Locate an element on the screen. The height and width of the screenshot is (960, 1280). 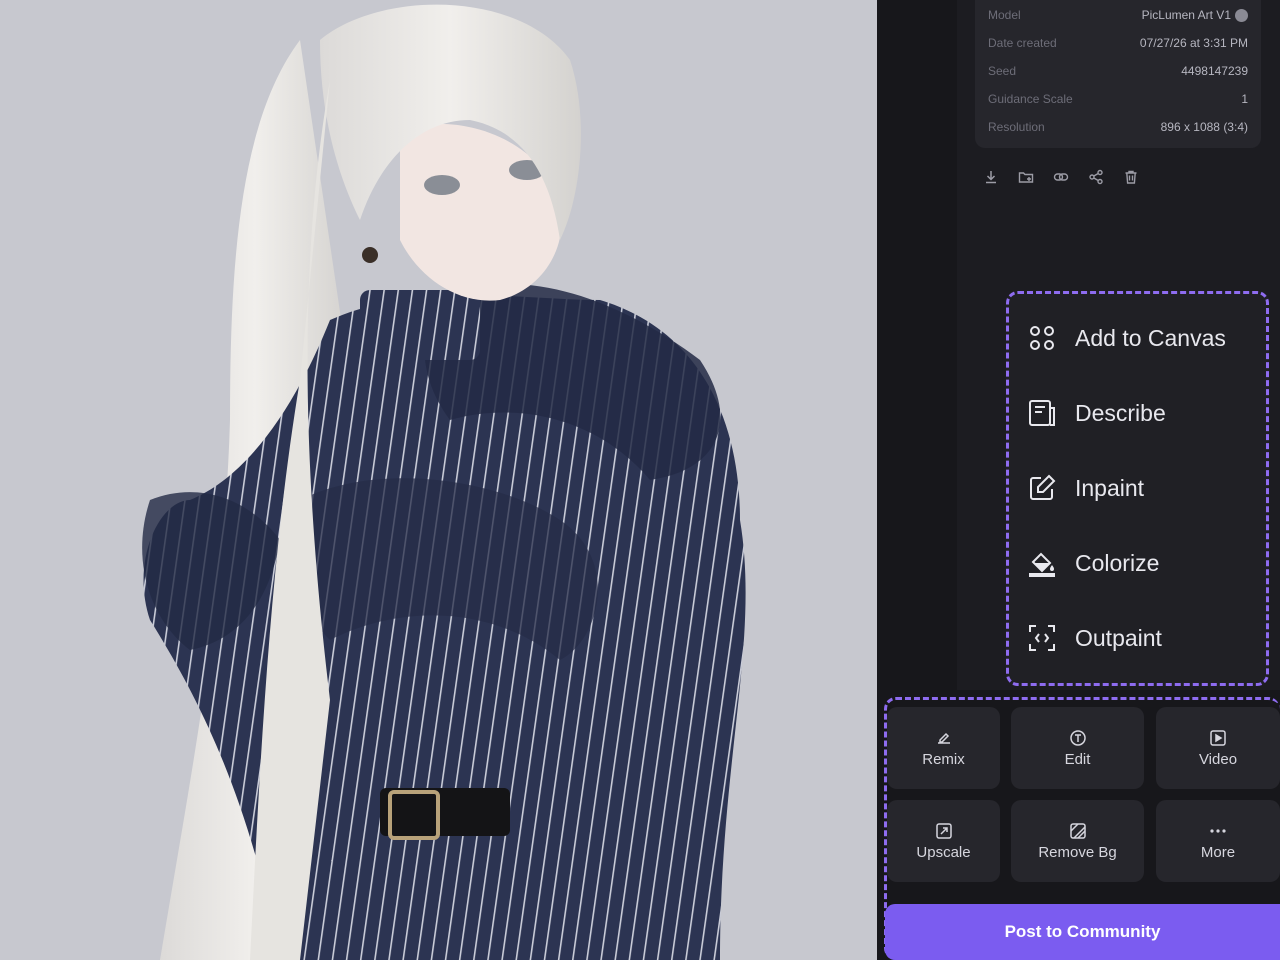
edit-button: Edit is located at coordinates (1077, 748).